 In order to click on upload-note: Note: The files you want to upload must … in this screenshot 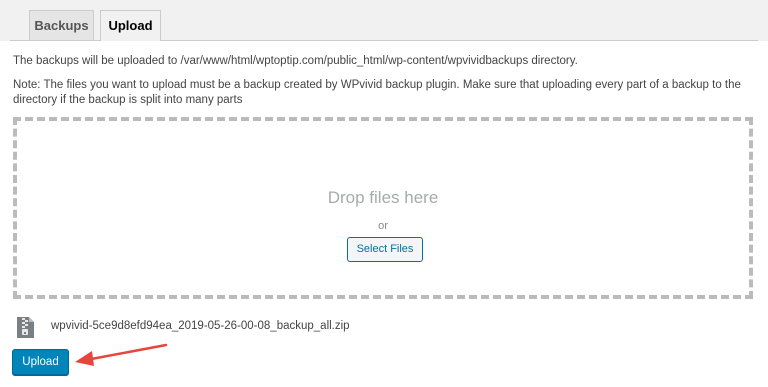, I will do `click(377, 92)`.